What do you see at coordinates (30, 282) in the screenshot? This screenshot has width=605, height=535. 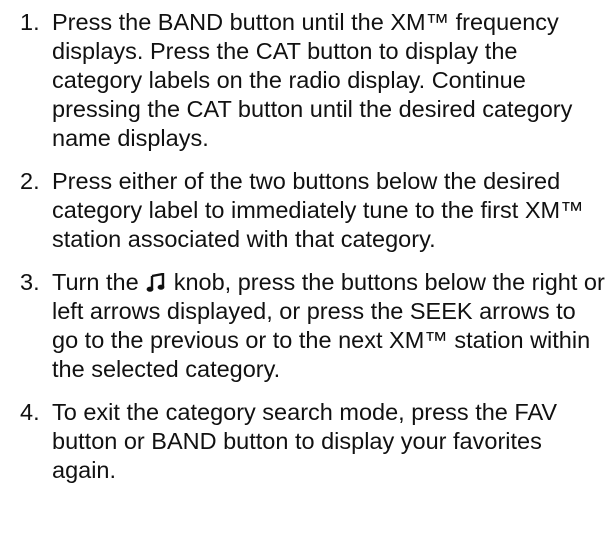 I see `step-number: 3.` at bounding box center [30, 282].